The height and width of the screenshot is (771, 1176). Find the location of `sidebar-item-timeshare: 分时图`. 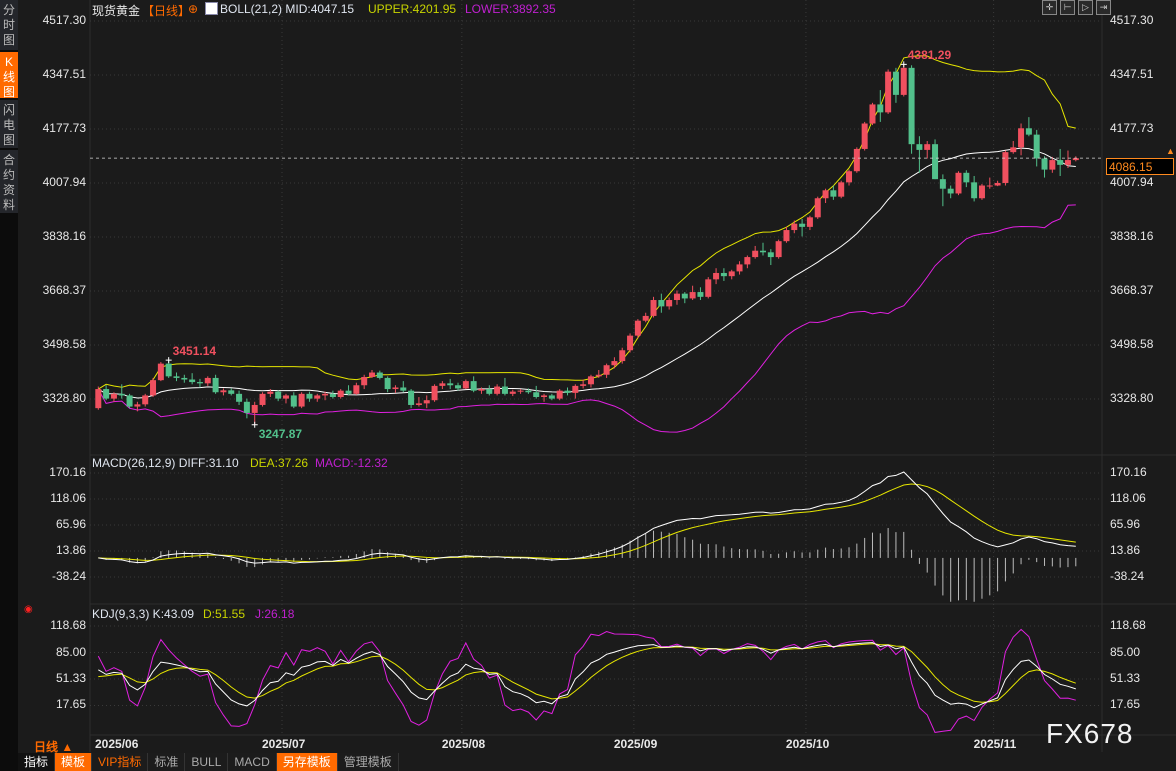

sidebar-item-timeshare: 分时图 is located at coordinates (9, 25).